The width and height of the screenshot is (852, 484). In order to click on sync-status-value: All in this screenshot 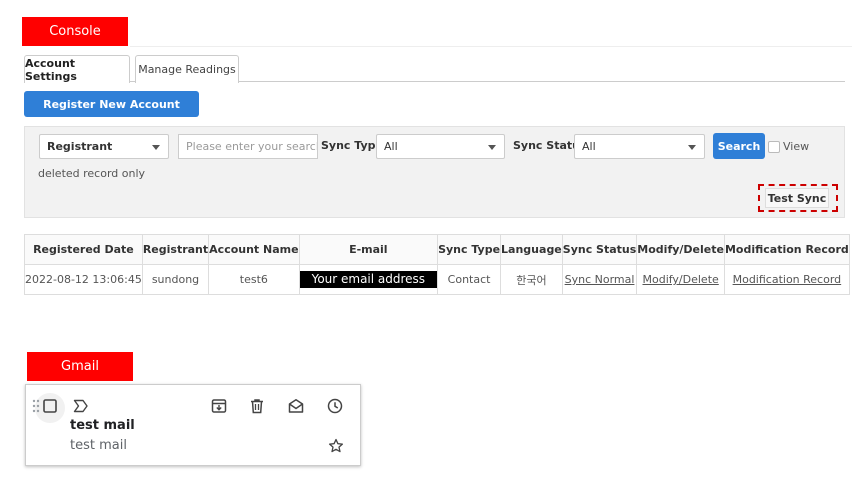, I will do `click(589, 146)`.